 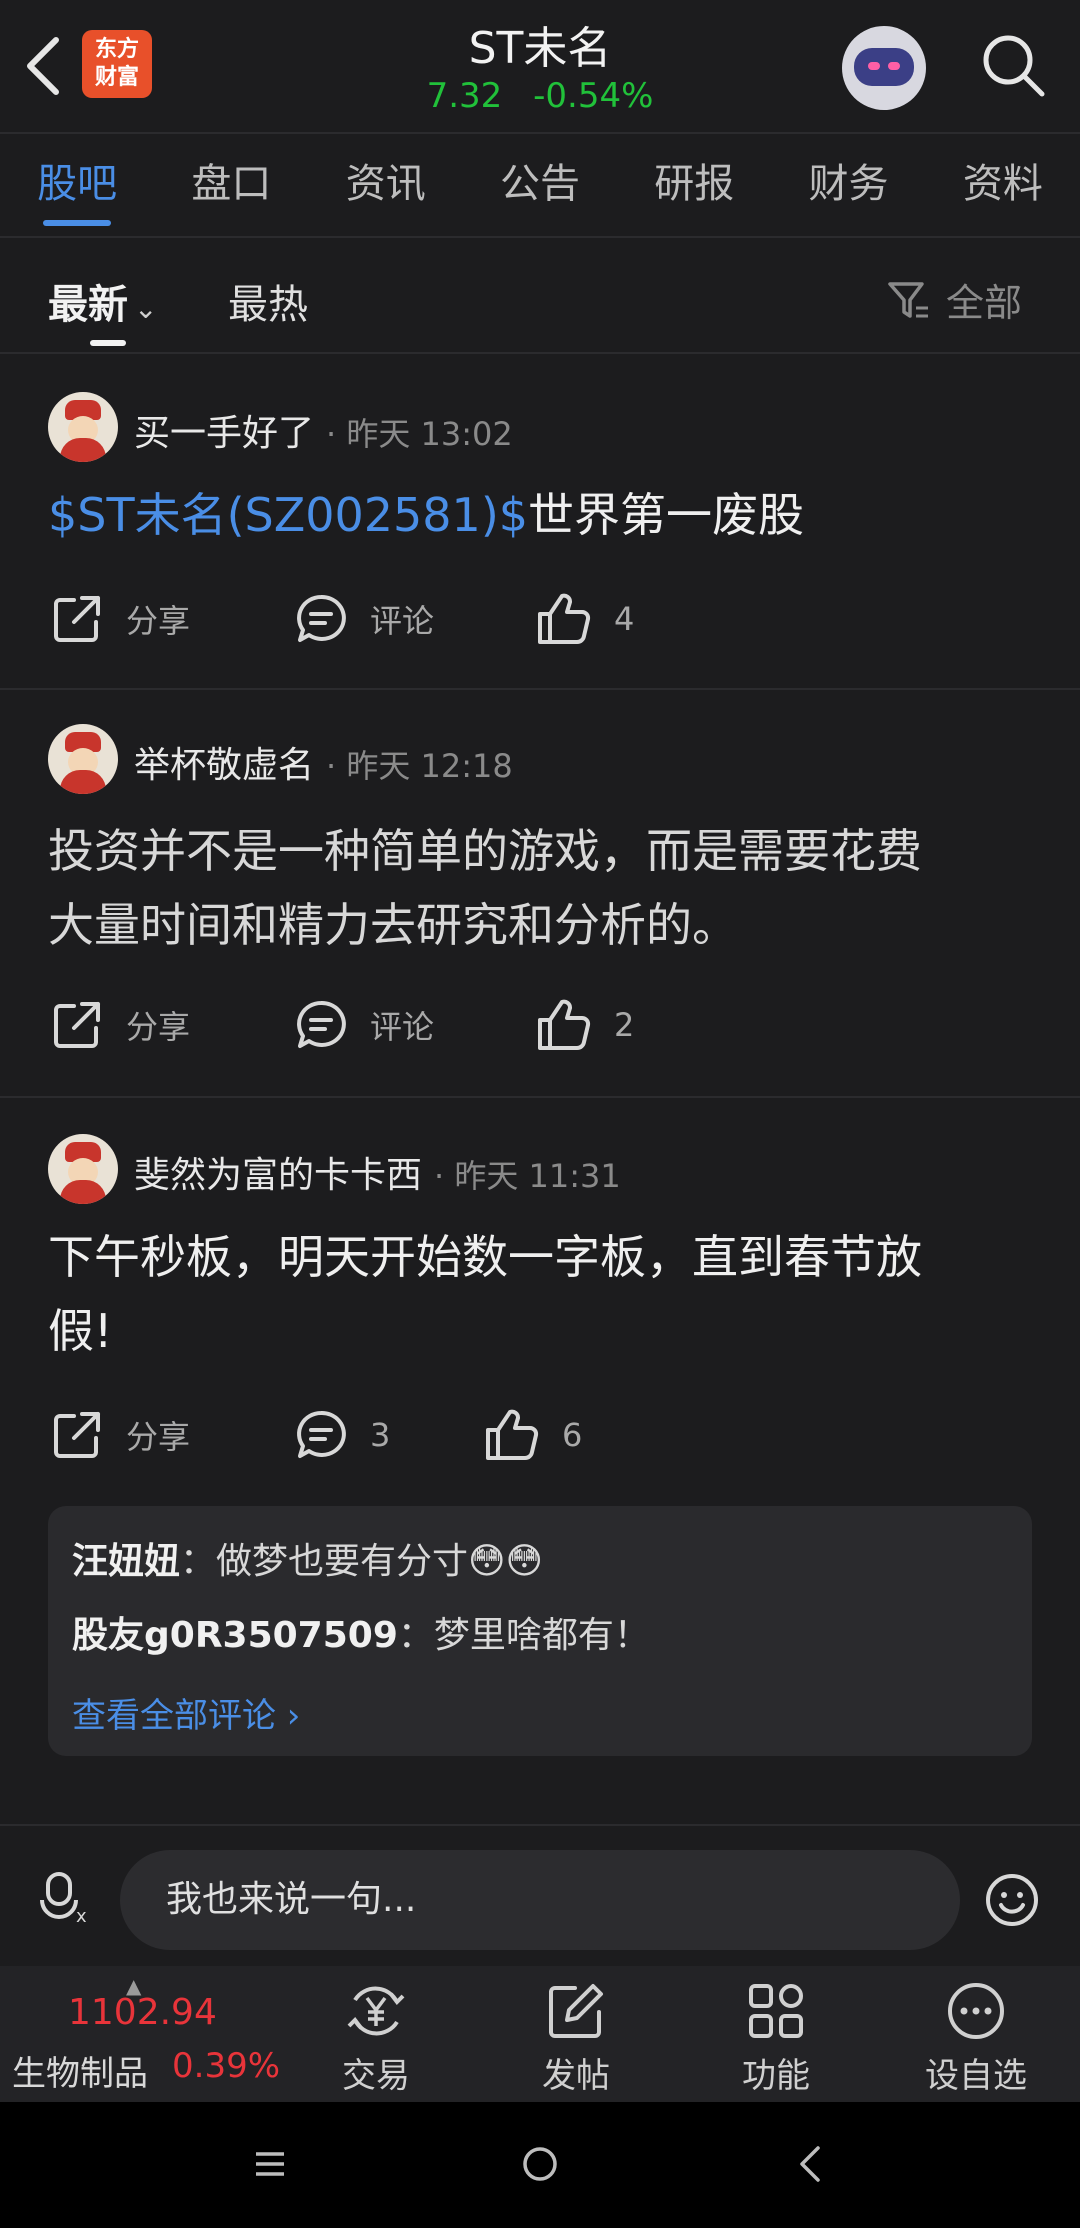 I want to click on nav-trade: 交易, so click(x=376, y=2034).